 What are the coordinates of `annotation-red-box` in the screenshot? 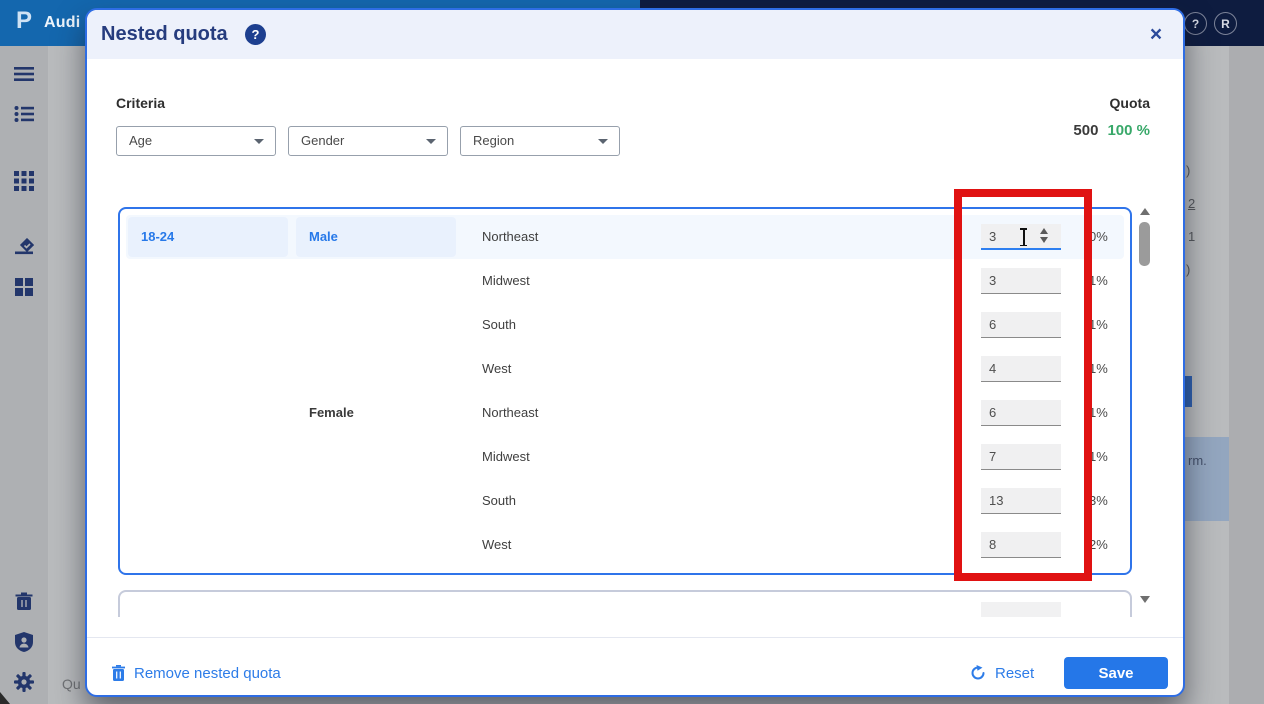 It's located at (1023, 385).